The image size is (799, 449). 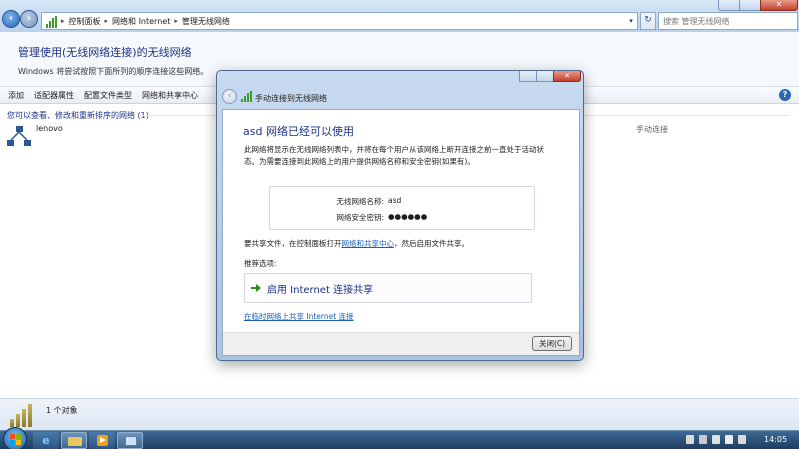 What do you see at coordinates (399, 414) in the screenshot?
I see `details-pane: 1 个对象` at bounding box center [399, 414].